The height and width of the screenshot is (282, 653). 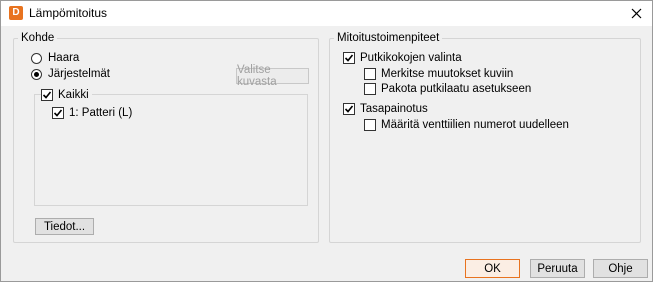 I want to click on maarita-option: Määritä venttiilien numerot uudelleen, so click(x=466, y=125).